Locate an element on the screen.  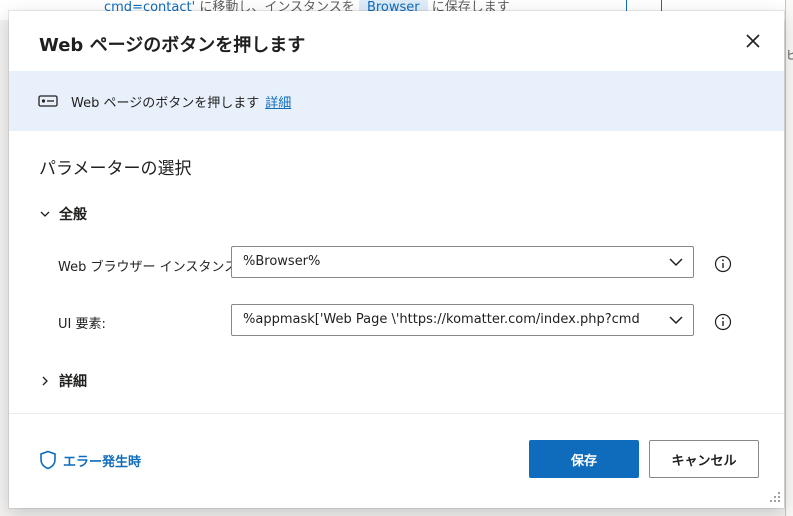
resize-grip-icon is located at coordinates (774, 496).